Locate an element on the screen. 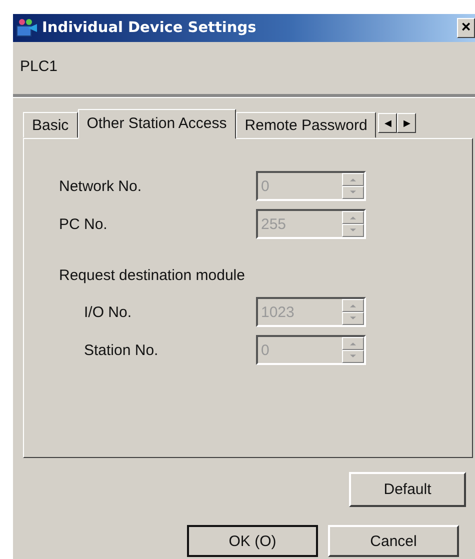 The image size is (475, 559). scroll-right-button: ▶ is located at coordinates (406, 123).